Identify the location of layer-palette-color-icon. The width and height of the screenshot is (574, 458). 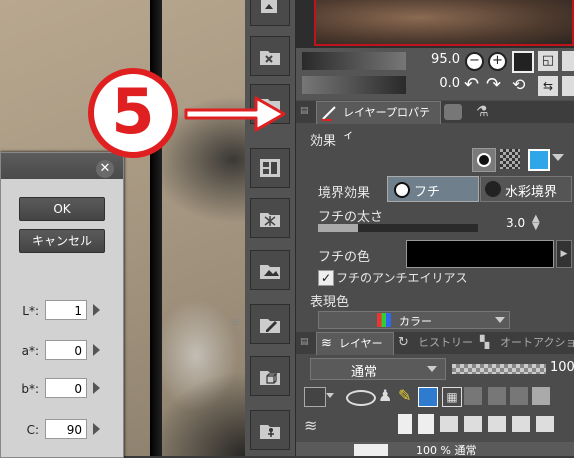
(428, 397).